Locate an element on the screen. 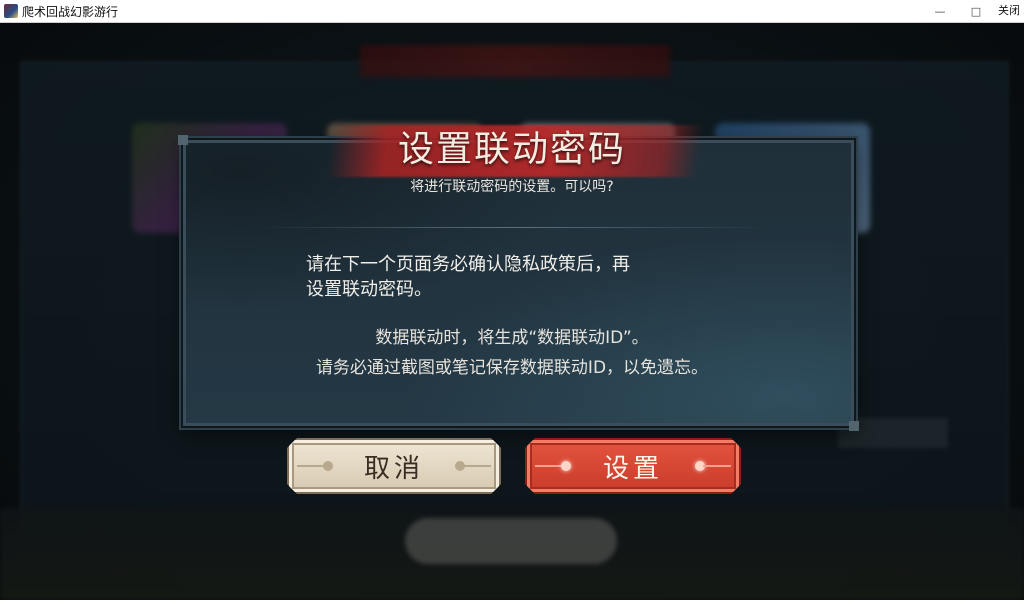  dialog-note-line-1: 数据联动时，将生成“数据联动ID”。 is located at coordinates (512, 338).